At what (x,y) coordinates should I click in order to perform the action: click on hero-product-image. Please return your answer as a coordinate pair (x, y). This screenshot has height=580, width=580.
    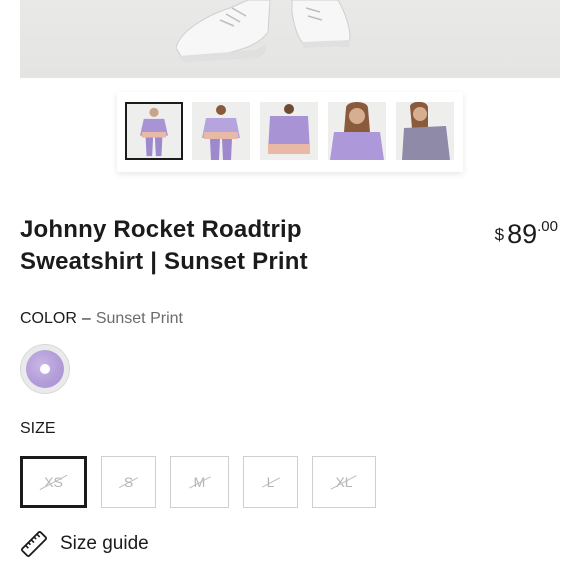
    Looking at the image, I should click on (290, 39).